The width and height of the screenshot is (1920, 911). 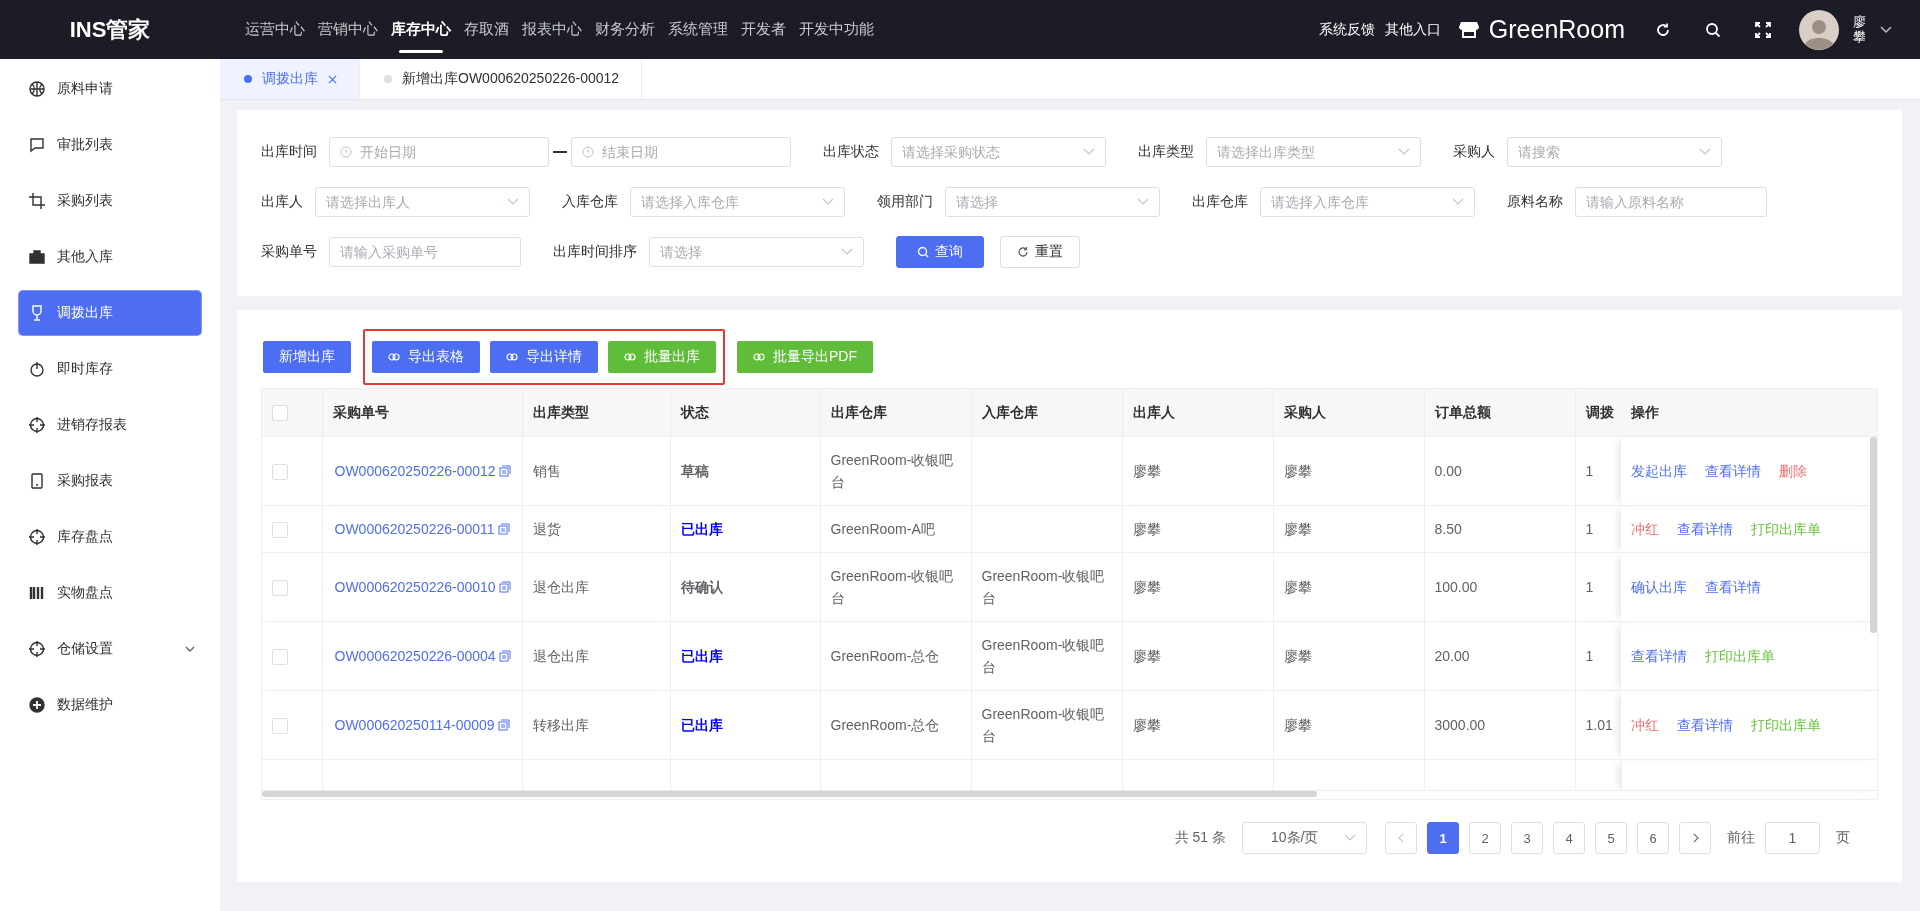 I want to click on page-button: 3, so click(x=1527, y=838).